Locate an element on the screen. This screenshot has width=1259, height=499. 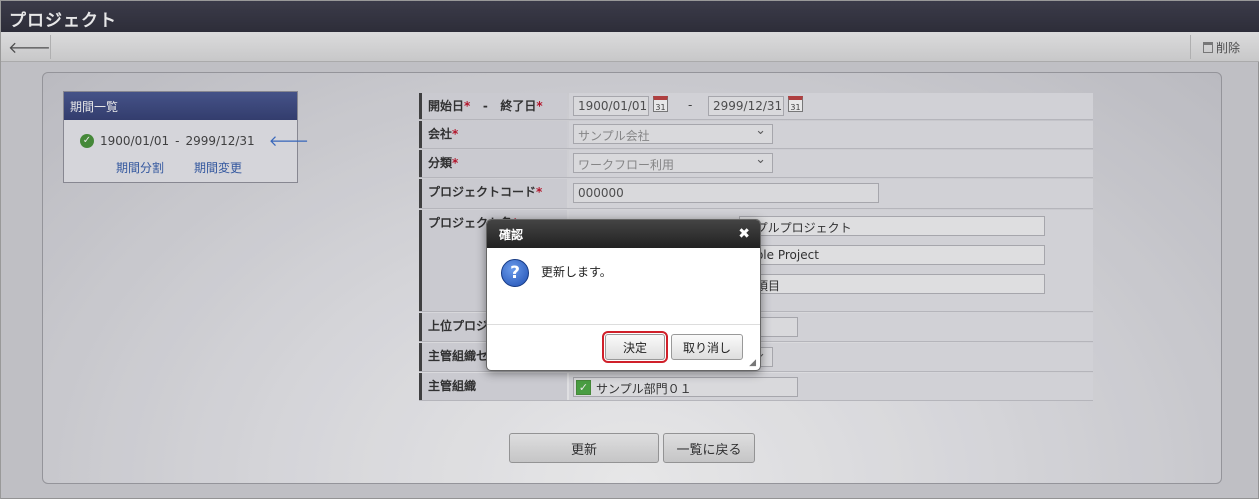
code-row: プロジェクトコード* 000000 is located at coordinates (756, 194).